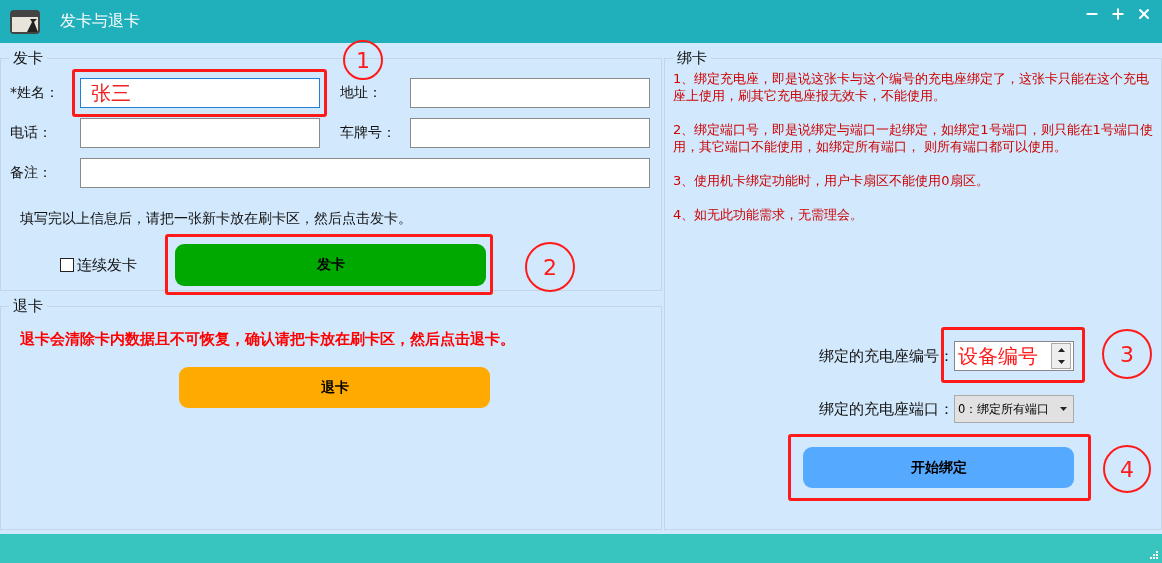 Image resolution: width=1162 pixels, height=563 pixels. I want to click on instruction-text: 填写完以上信息后，请把一张新卡放在刷卡区，然后点击发卡。, so click(216, 218).